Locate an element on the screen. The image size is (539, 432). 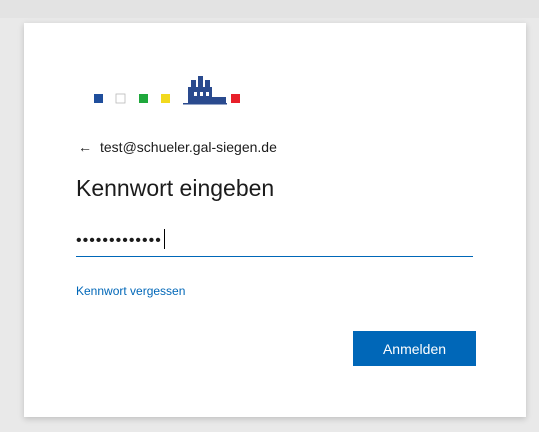
logo-square-red is located at coordinates (235, 98).